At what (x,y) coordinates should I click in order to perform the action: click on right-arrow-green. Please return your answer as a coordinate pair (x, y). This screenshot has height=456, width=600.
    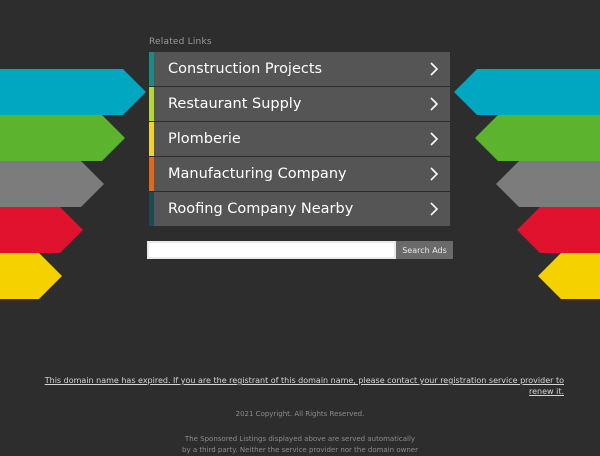
    Looking at the image, I should click on (537, 138).